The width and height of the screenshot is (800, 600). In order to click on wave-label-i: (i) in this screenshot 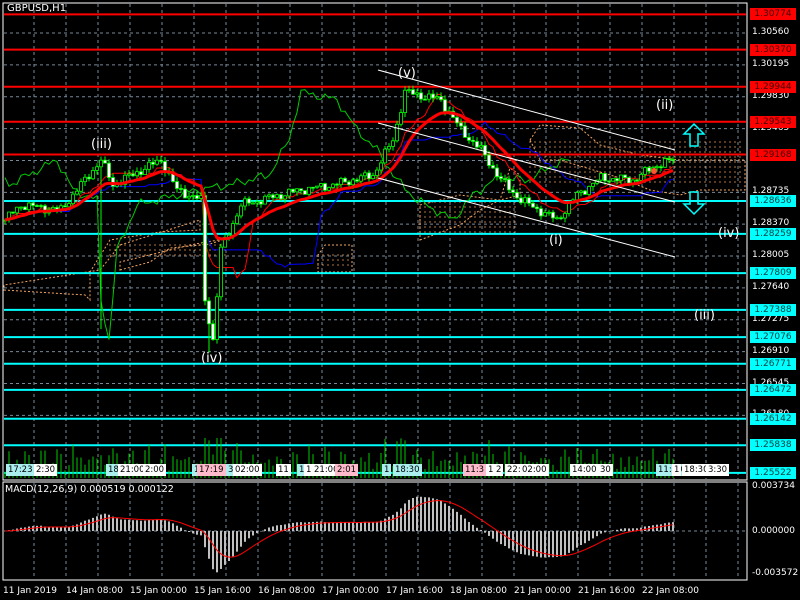, I will do `click(556, 240)`.